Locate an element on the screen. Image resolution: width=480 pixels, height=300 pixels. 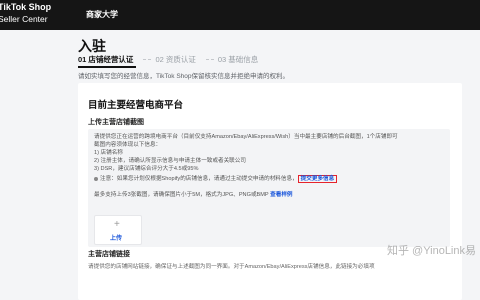
step-3: 03 基础信息 is located at coordinates (238, 59).